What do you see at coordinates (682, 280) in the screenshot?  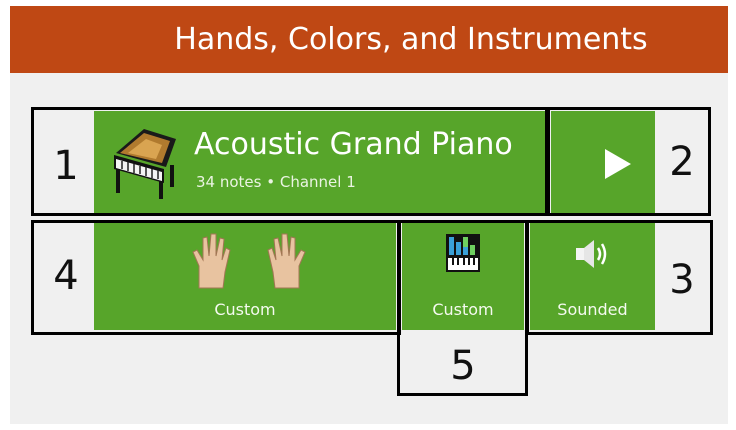 I see `callout-number-3: 3` at bounding box center [682, 280].